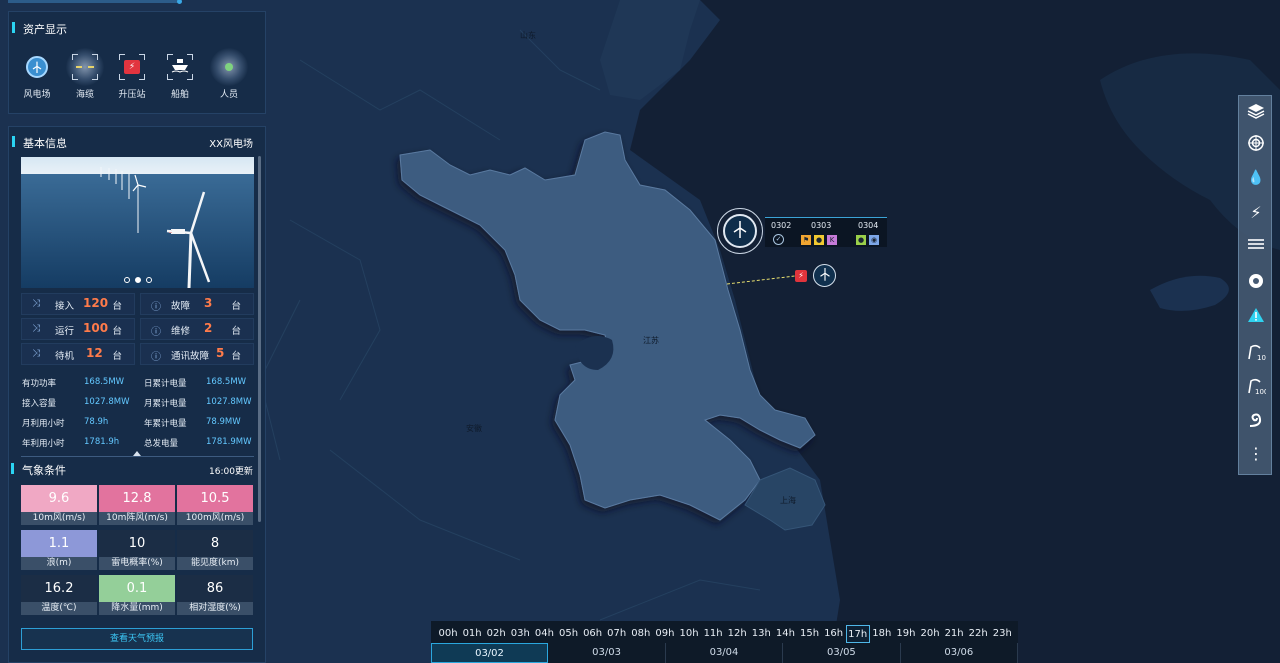 The height and width of the screenshot is (663, 1280). Describe the element at coordinates (641, 634) in the screenshot. I see `hour-tab: 08h` at that location.